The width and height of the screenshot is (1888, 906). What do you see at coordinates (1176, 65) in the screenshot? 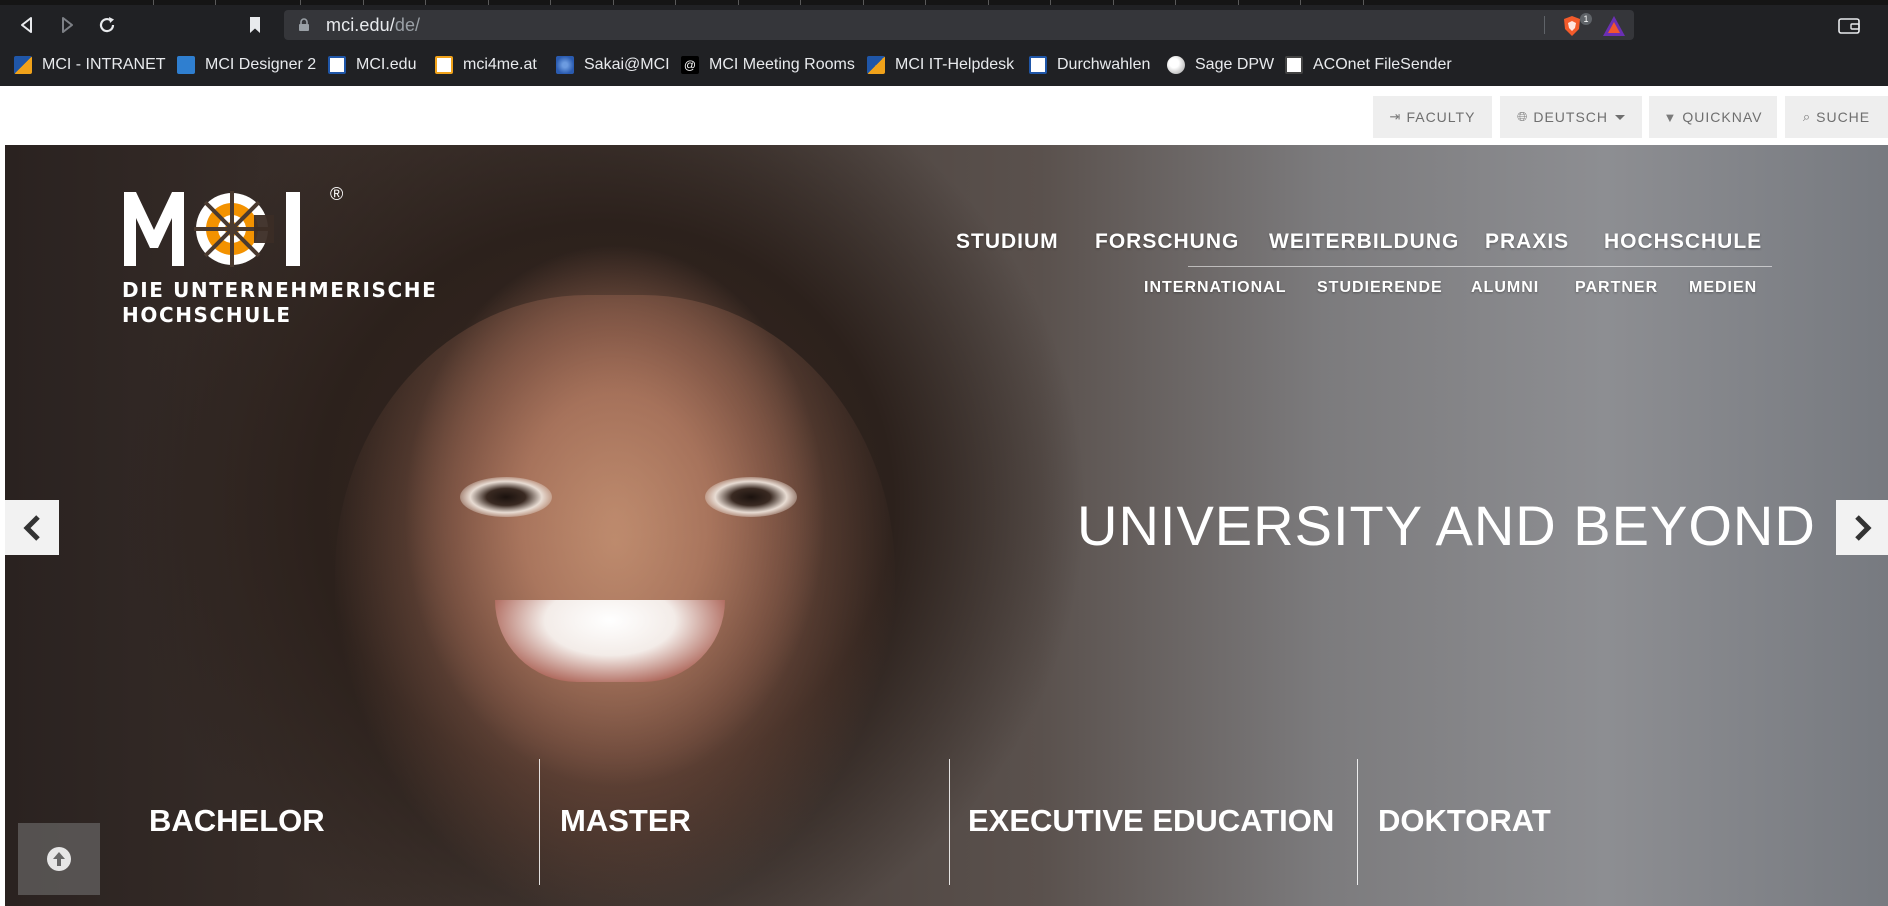
I see `globe-favicon-icon` at bounding box center [1176, 65].